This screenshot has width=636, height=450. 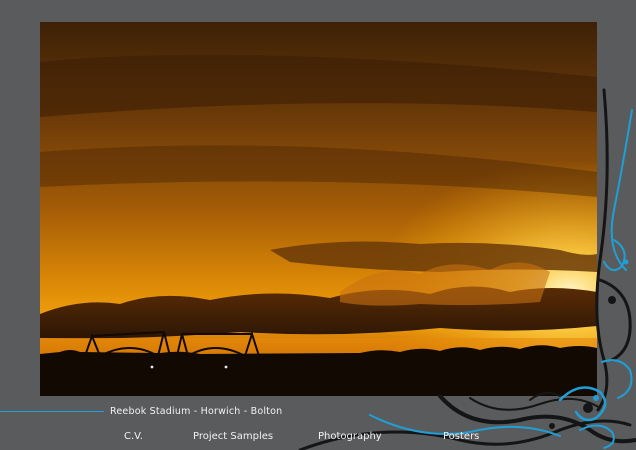 What do you see at coordinates (133, 436) in the screenshot?
I see `nav-link-cv: C.V.` at bounding box center [133, 436].